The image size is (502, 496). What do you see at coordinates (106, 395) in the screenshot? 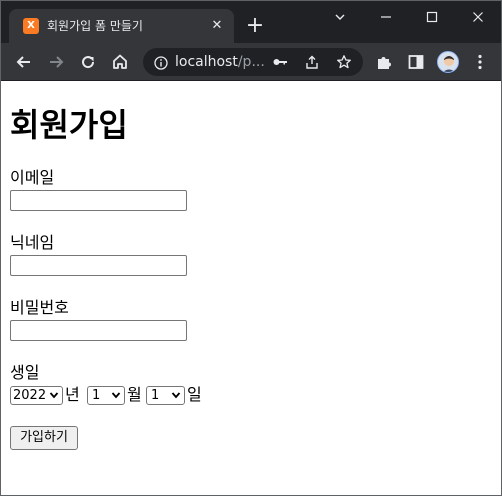
I see `birth-month-select: 1` at bounding box center [106, 395].